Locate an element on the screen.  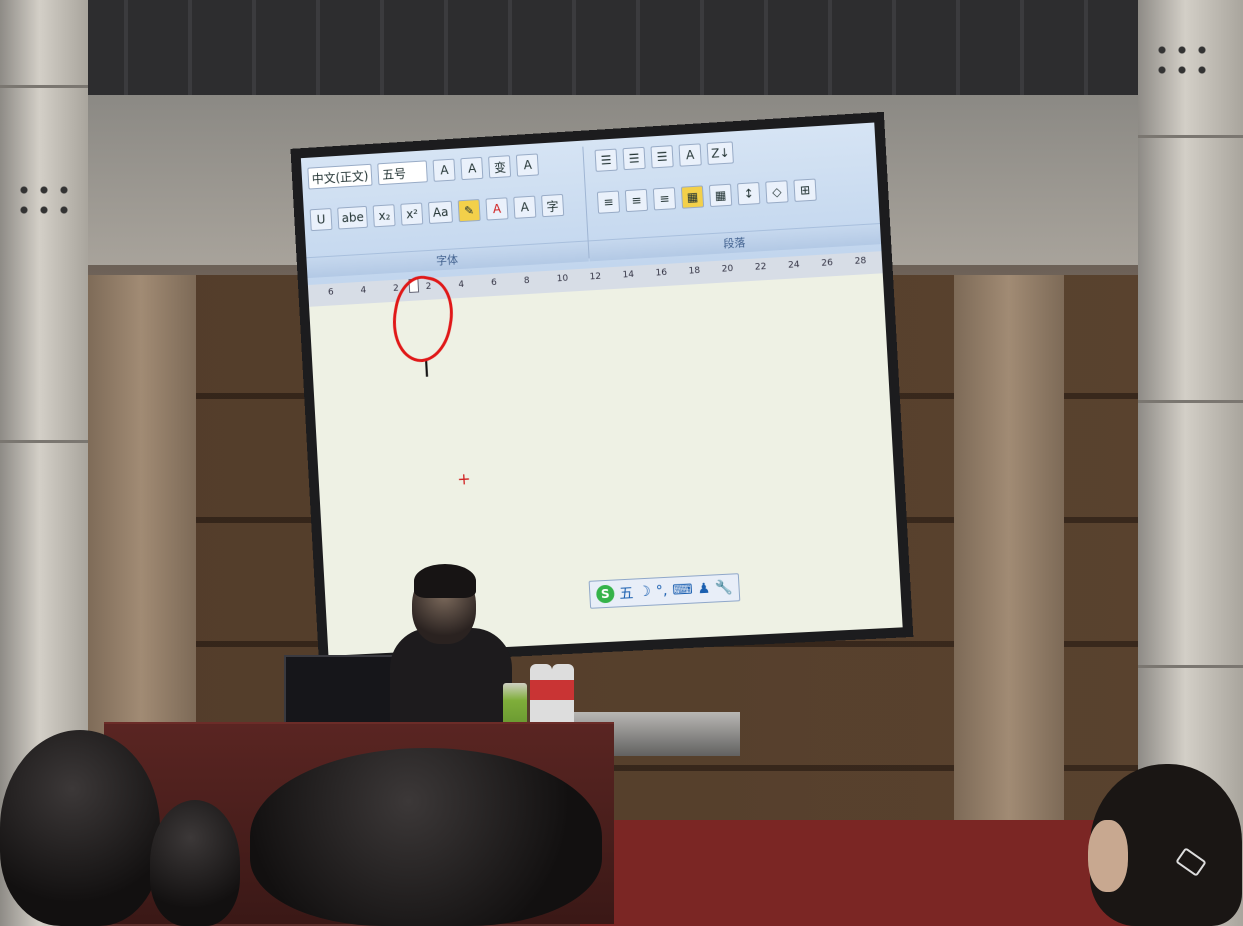
ruler-tick: 10 is located at coordinates (562, 279).